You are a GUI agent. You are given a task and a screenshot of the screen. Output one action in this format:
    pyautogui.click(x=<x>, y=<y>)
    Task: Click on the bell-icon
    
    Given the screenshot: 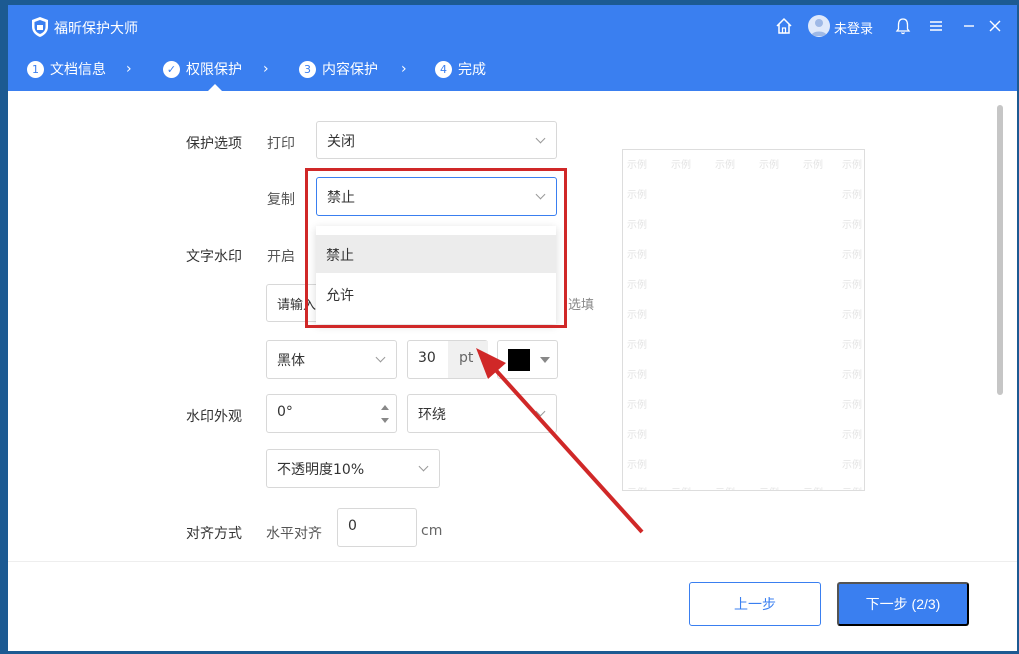 What is the action you would take?
    pyautogui.click(x=903, y=26)
    